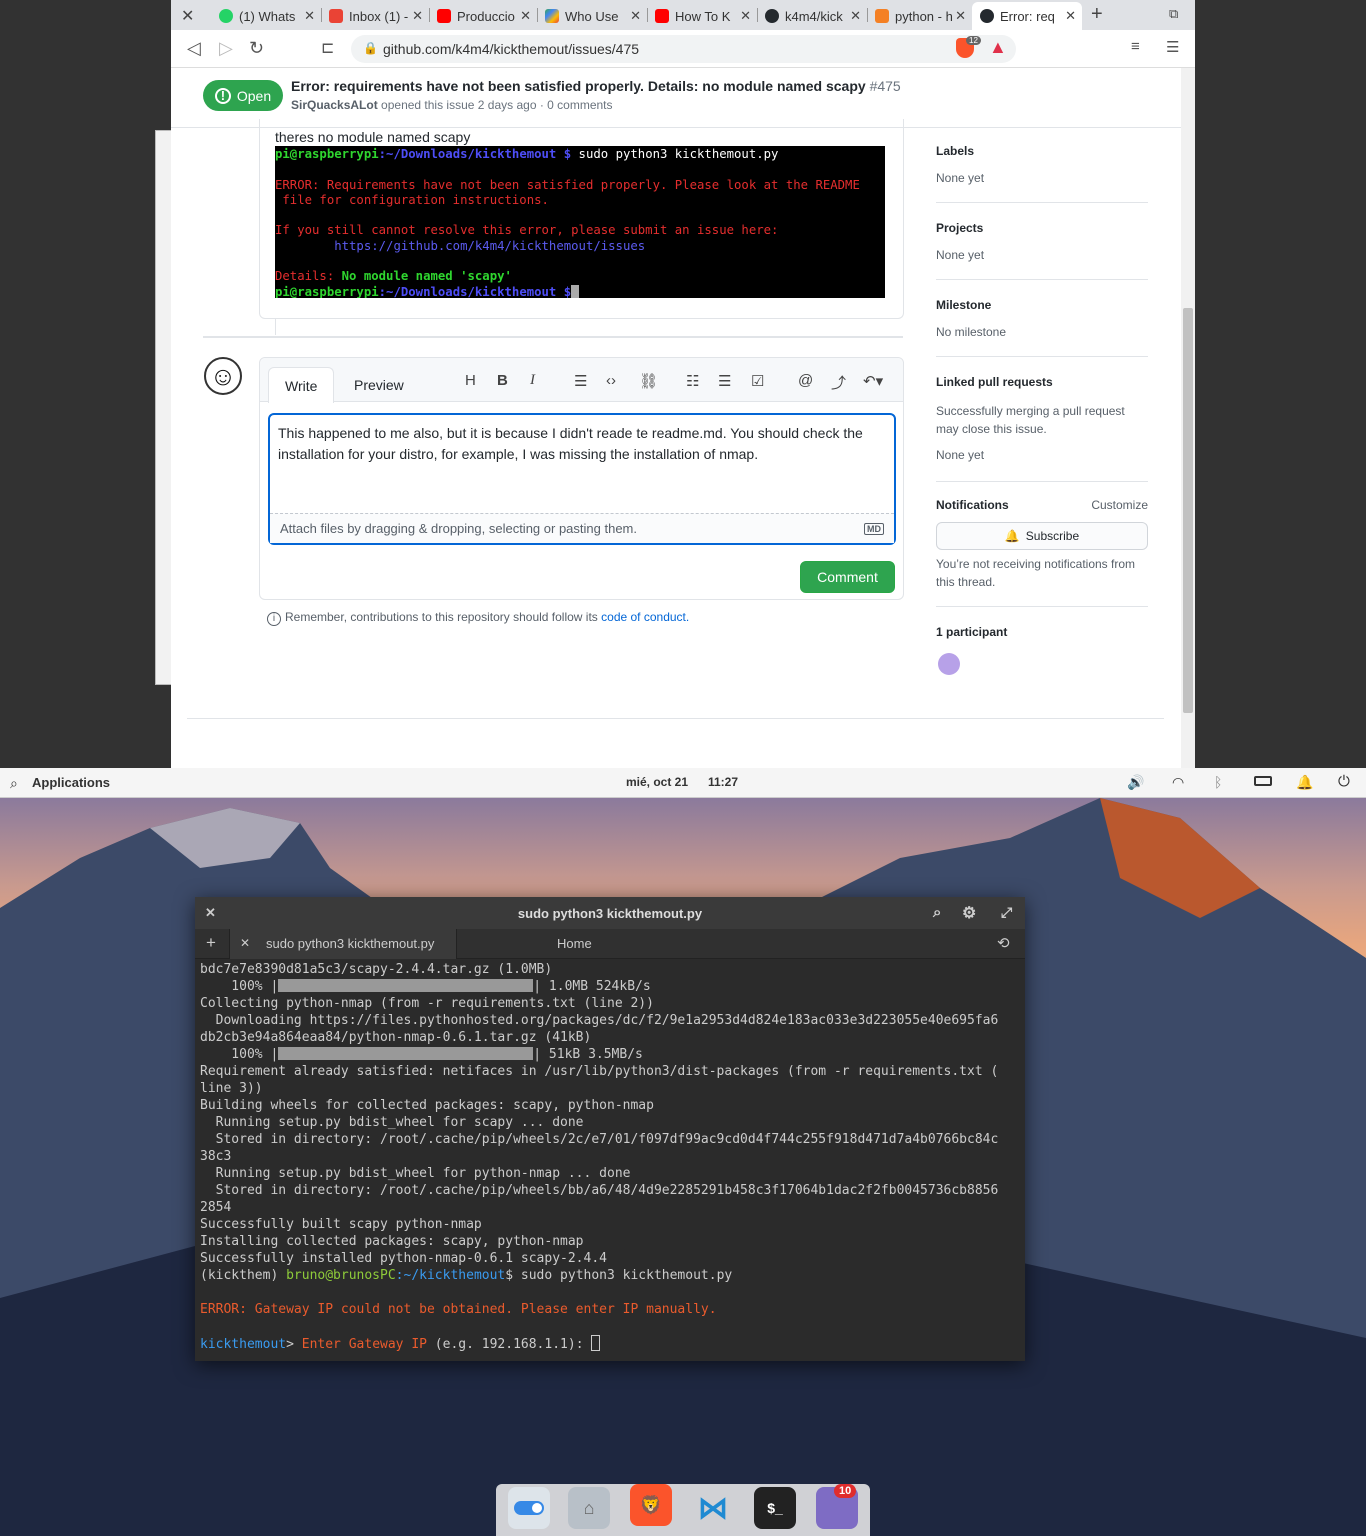 This screenshot has width=1366, height=1536. What do you see at coordinates (1304, 782) in the screenshot?
I see `notifications-icon: 🔔` at bounding box center [1304, 782].